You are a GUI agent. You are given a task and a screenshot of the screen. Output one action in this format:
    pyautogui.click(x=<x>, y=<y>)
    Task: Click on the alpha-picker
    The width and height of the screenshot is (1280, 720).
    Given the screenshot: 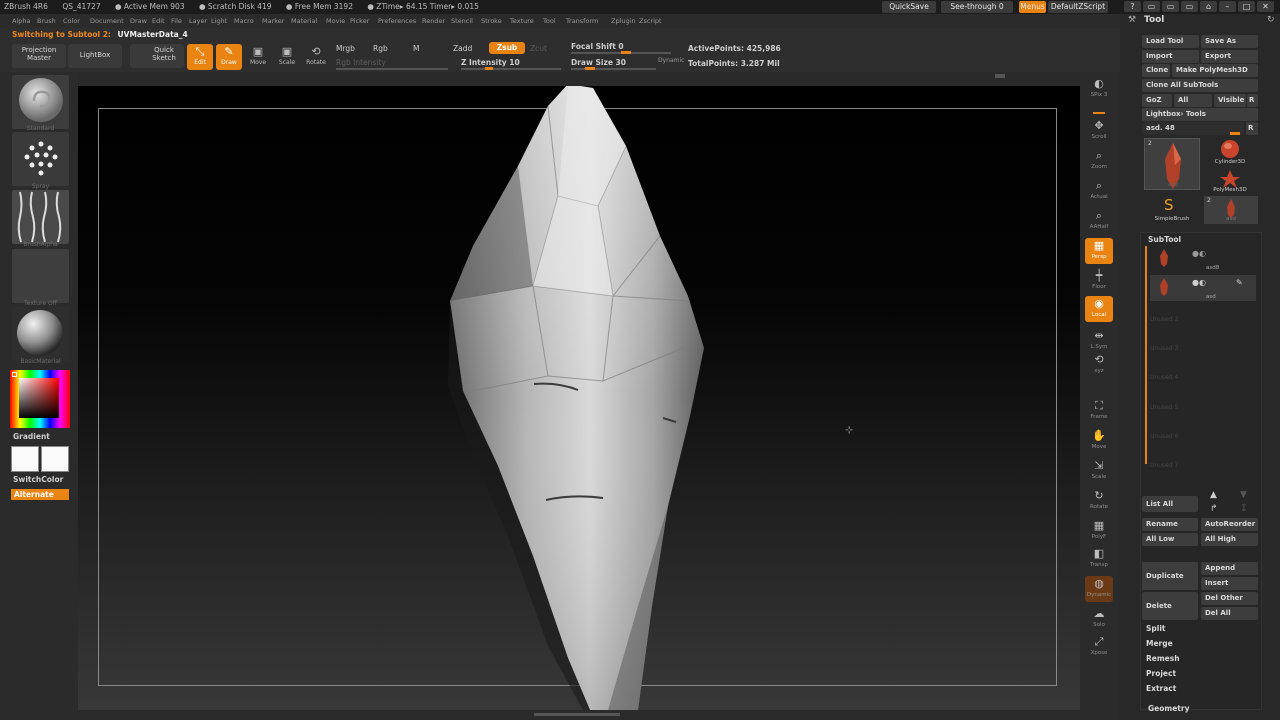 What is the action you would take?
    pyautogui.click(x=40, y=217)
    